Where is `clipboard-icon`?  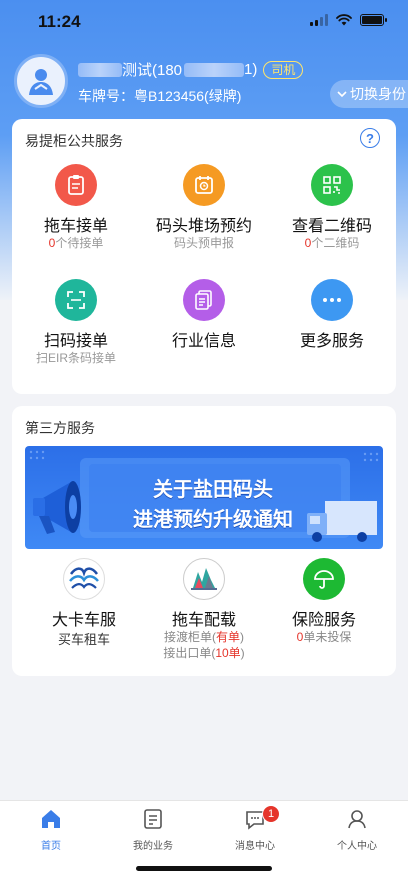 clipboard-icon is located at coordinates (76, 185).